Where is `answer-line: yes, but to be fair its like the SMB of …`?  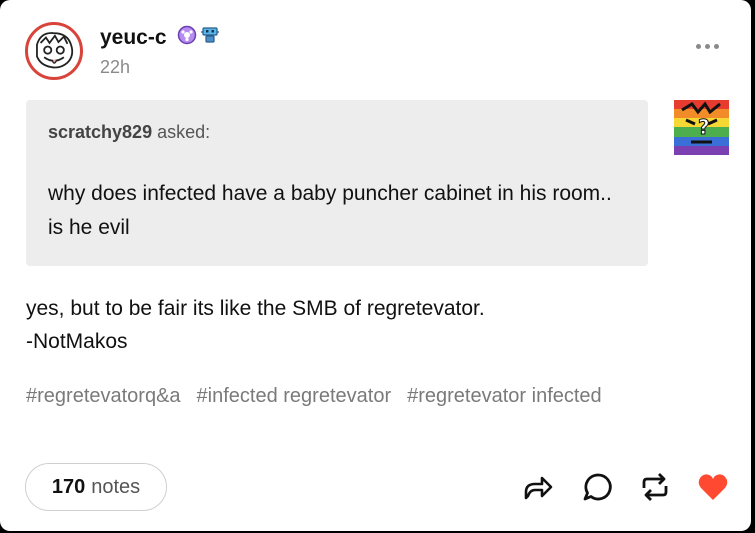 answer-line: yes, but to be fair its like the SMB of … is located at coordinates (255, 308).